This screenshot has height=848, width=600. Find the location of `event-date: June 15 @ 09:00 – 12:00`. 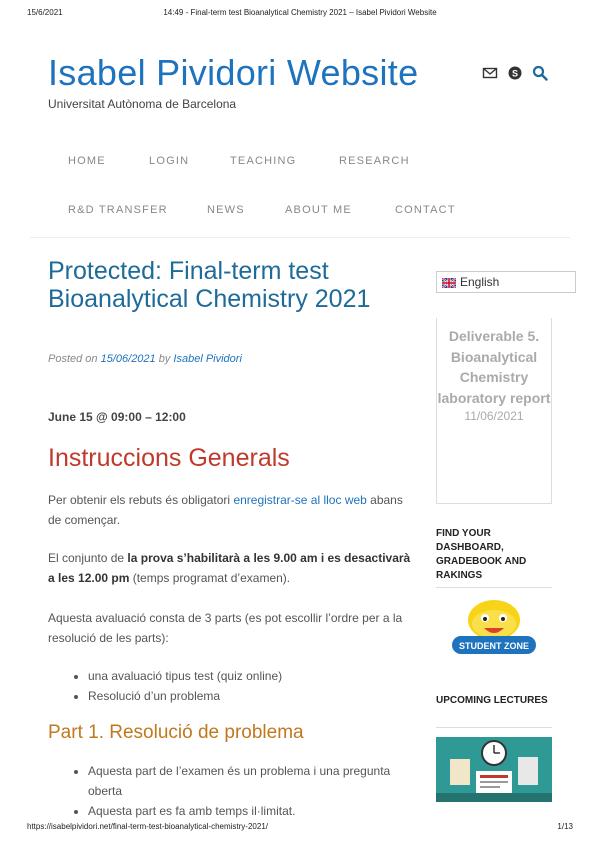

event-date: June 15 @ 09:00 – 12:00 is located at coordinates (117, 417).